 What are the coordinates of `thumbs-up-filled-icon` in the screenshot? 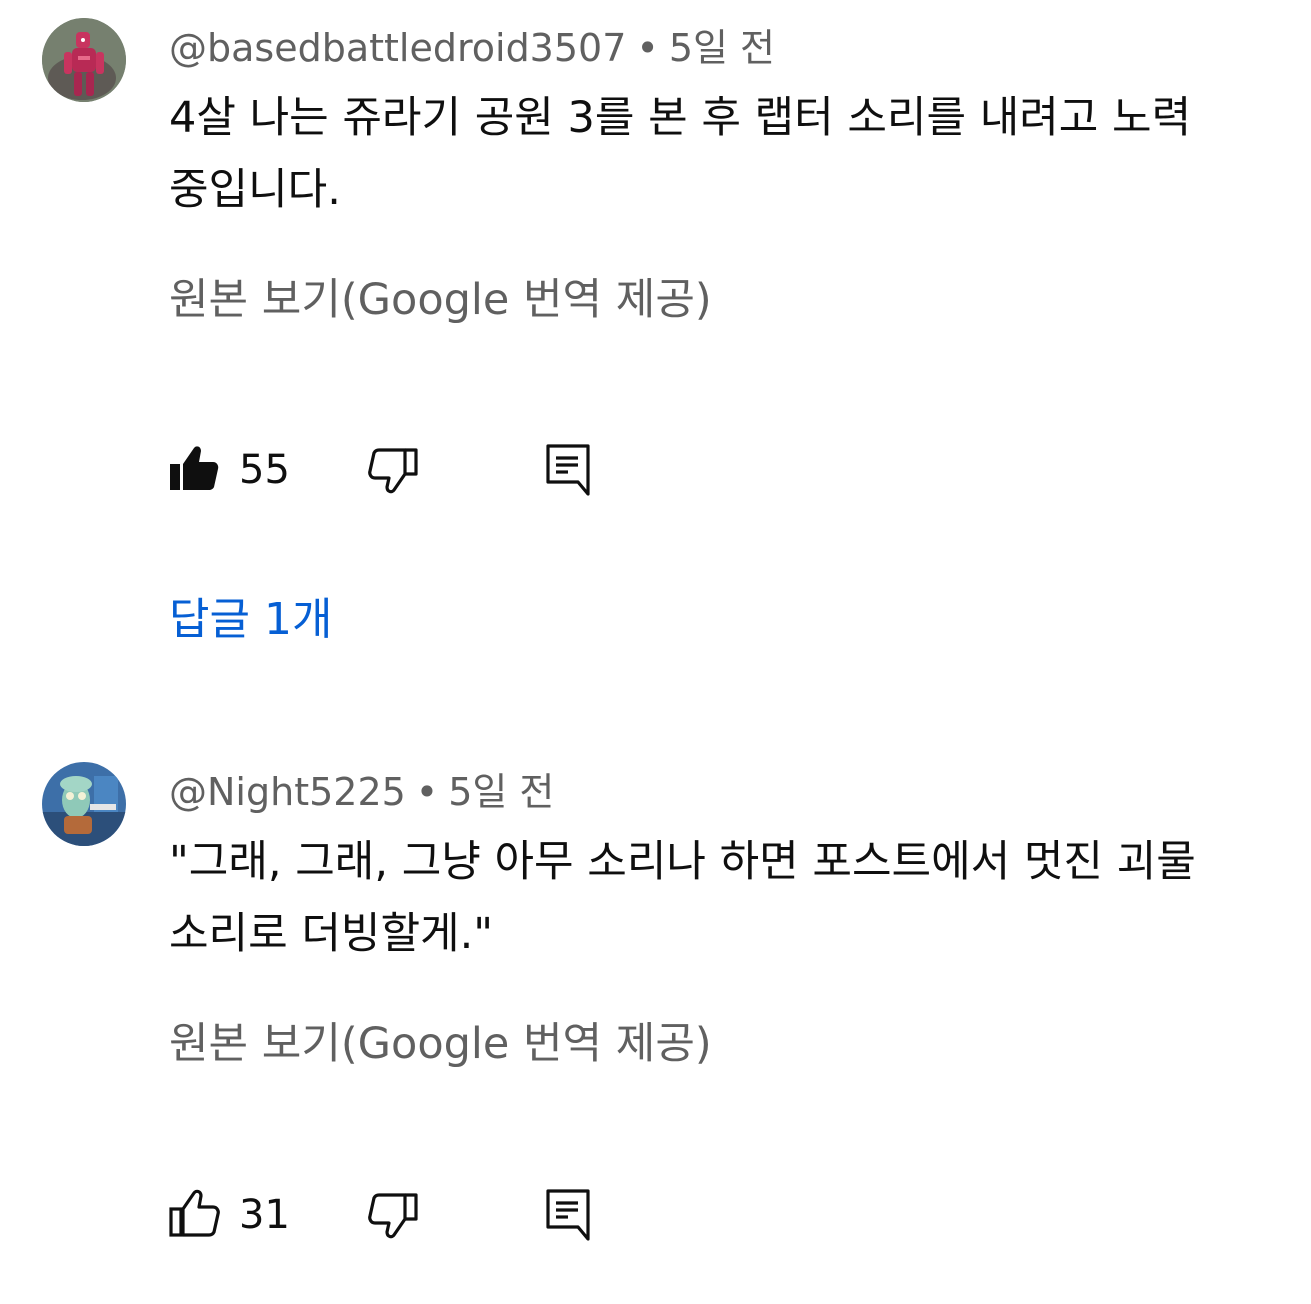 It's located at (194, 468).